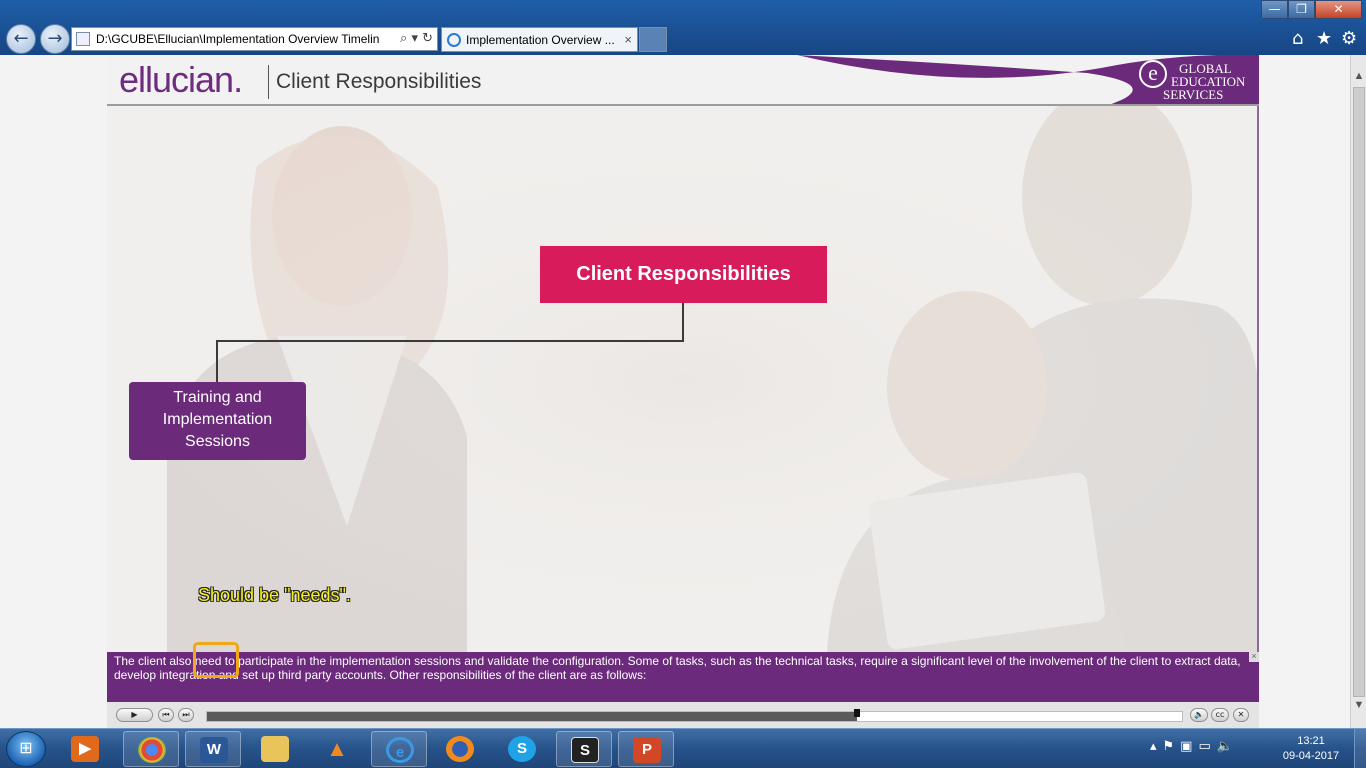 The width and height of the screenshot is (1366, 768). What do you see at coordinates (628, 40) in the screenshot?
I see `tab-close-button: ×` at bounding box center [628, 40].